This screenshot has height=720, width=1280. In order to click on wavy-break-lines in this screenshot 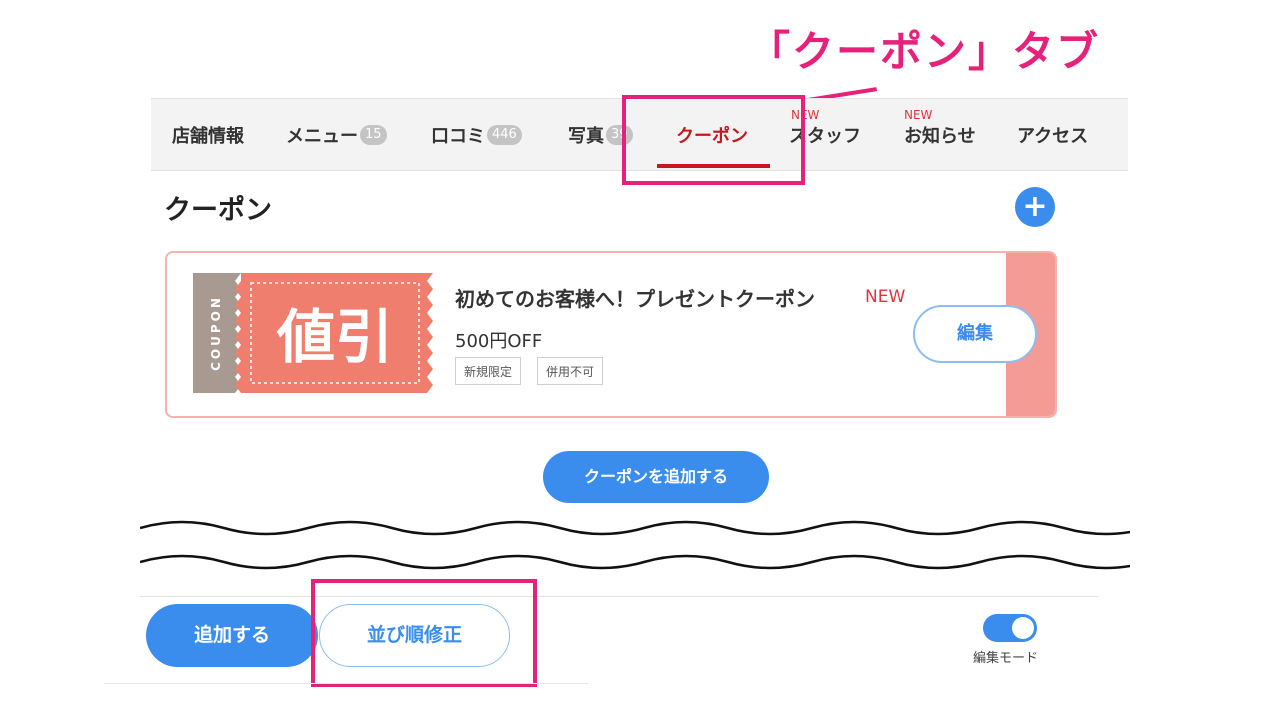, I will do `click(635, 545)`.